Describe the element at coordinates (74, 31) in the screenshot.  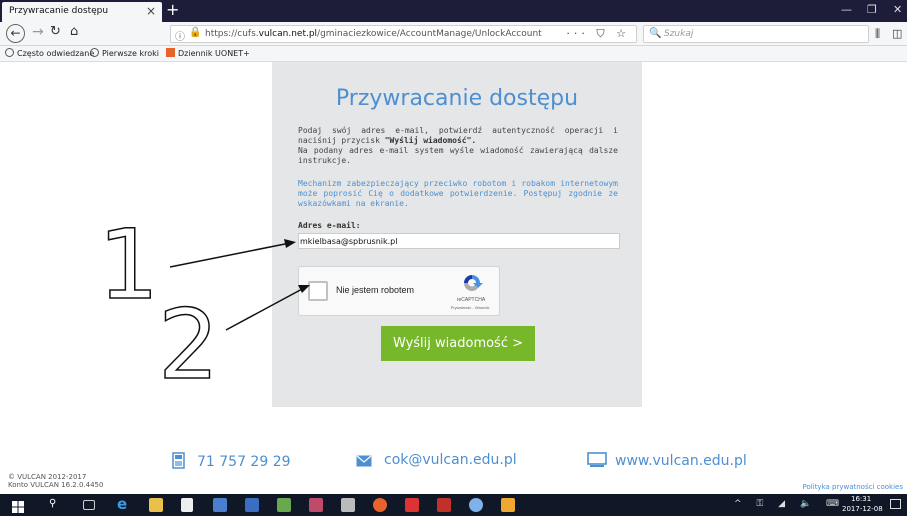
I see `home-icon: ⌂` at that location.